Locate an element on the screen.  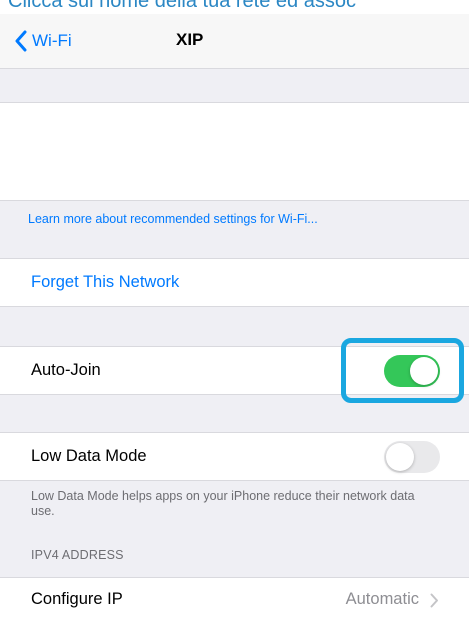
back-button-label: Wi-Fi is located at coordinates (52, 40).